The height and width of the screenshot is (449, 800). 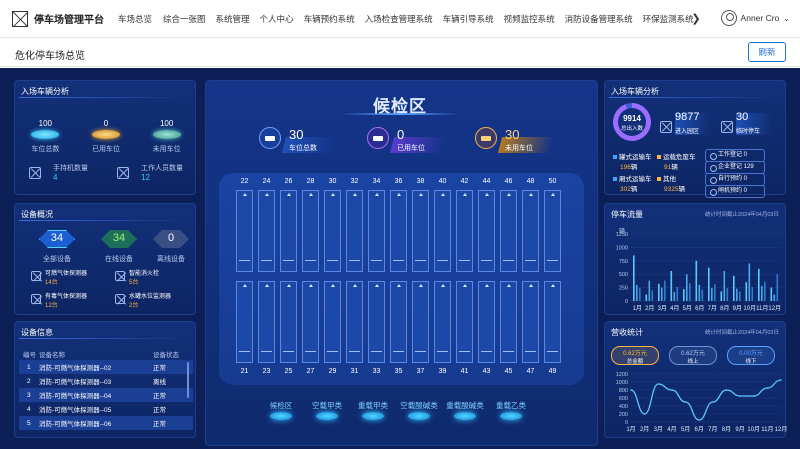 What do you see at coordinates (623, 407) in the screenshot?
I see `y-tick-label: 400` at bounding box center [623, 407].